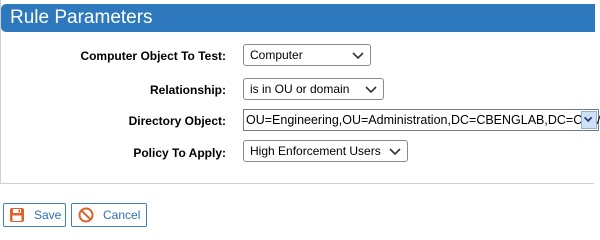  What do you see at coordinates (298, 18) in the screenshot?
I see `panel-header: Rule Parameters` at bounding box center [298, 18].